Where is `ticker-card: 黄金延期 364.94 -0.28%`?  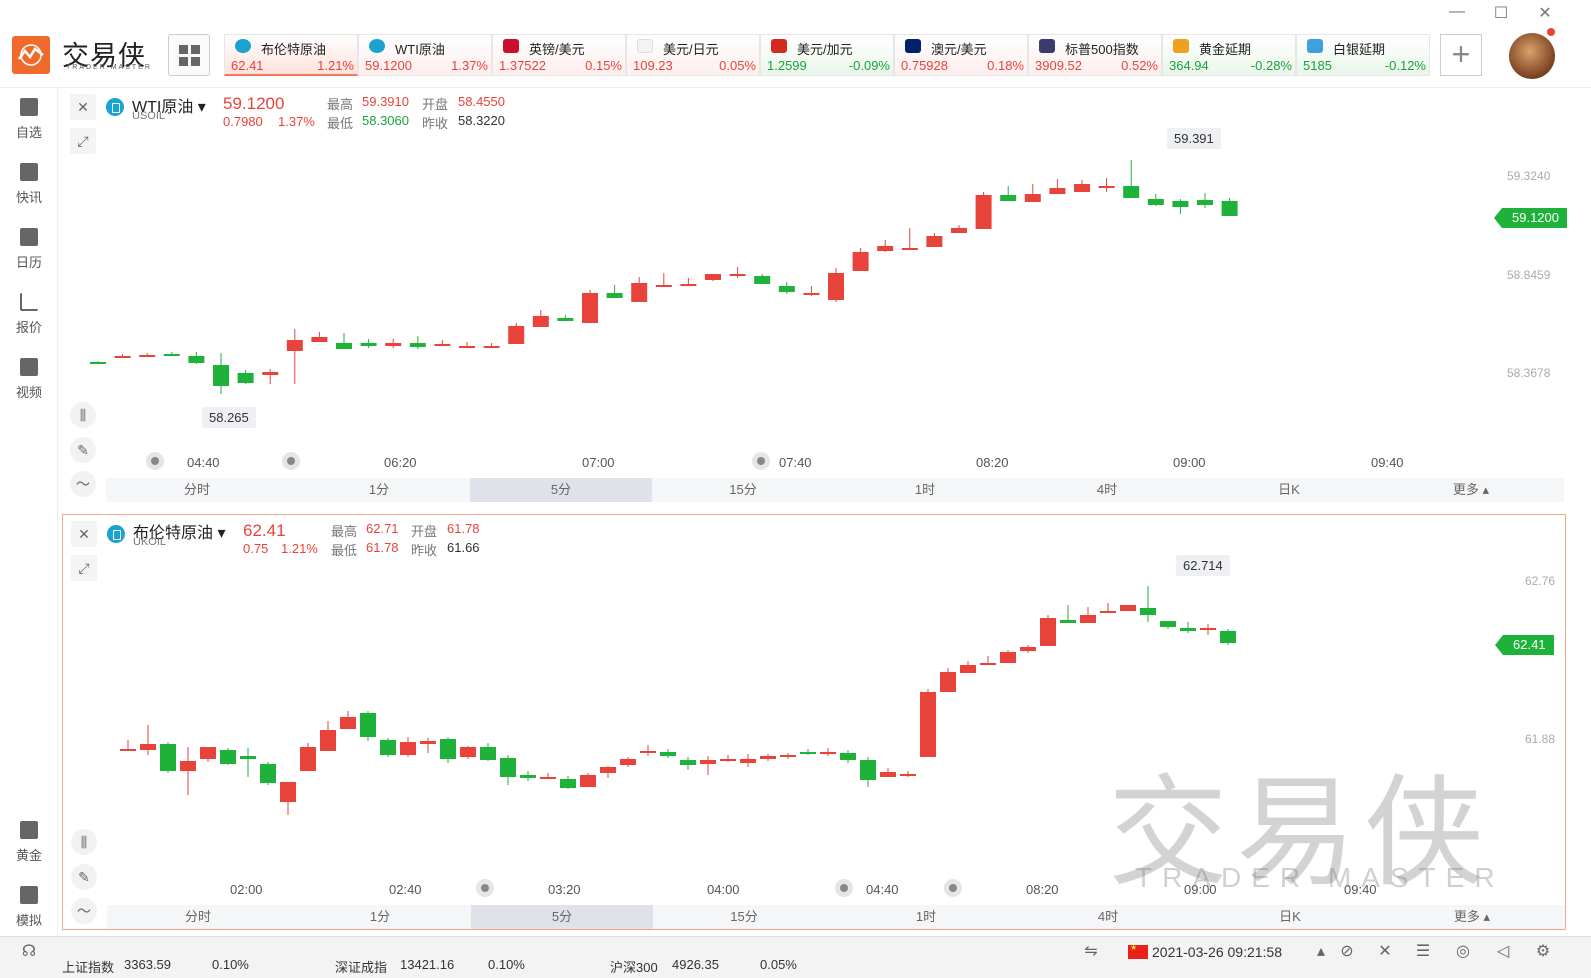 ticker-card: 黄金延期 364.94 -0.28% is located at coordinates (1229, 55).